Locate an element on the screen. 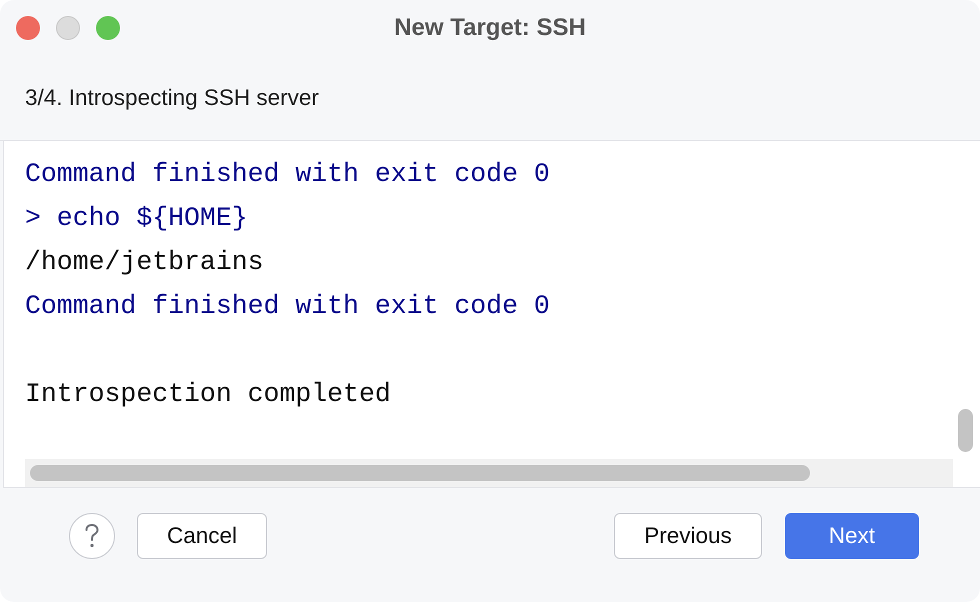  dialog-button: Cancel is located at coordinates (202, 536).